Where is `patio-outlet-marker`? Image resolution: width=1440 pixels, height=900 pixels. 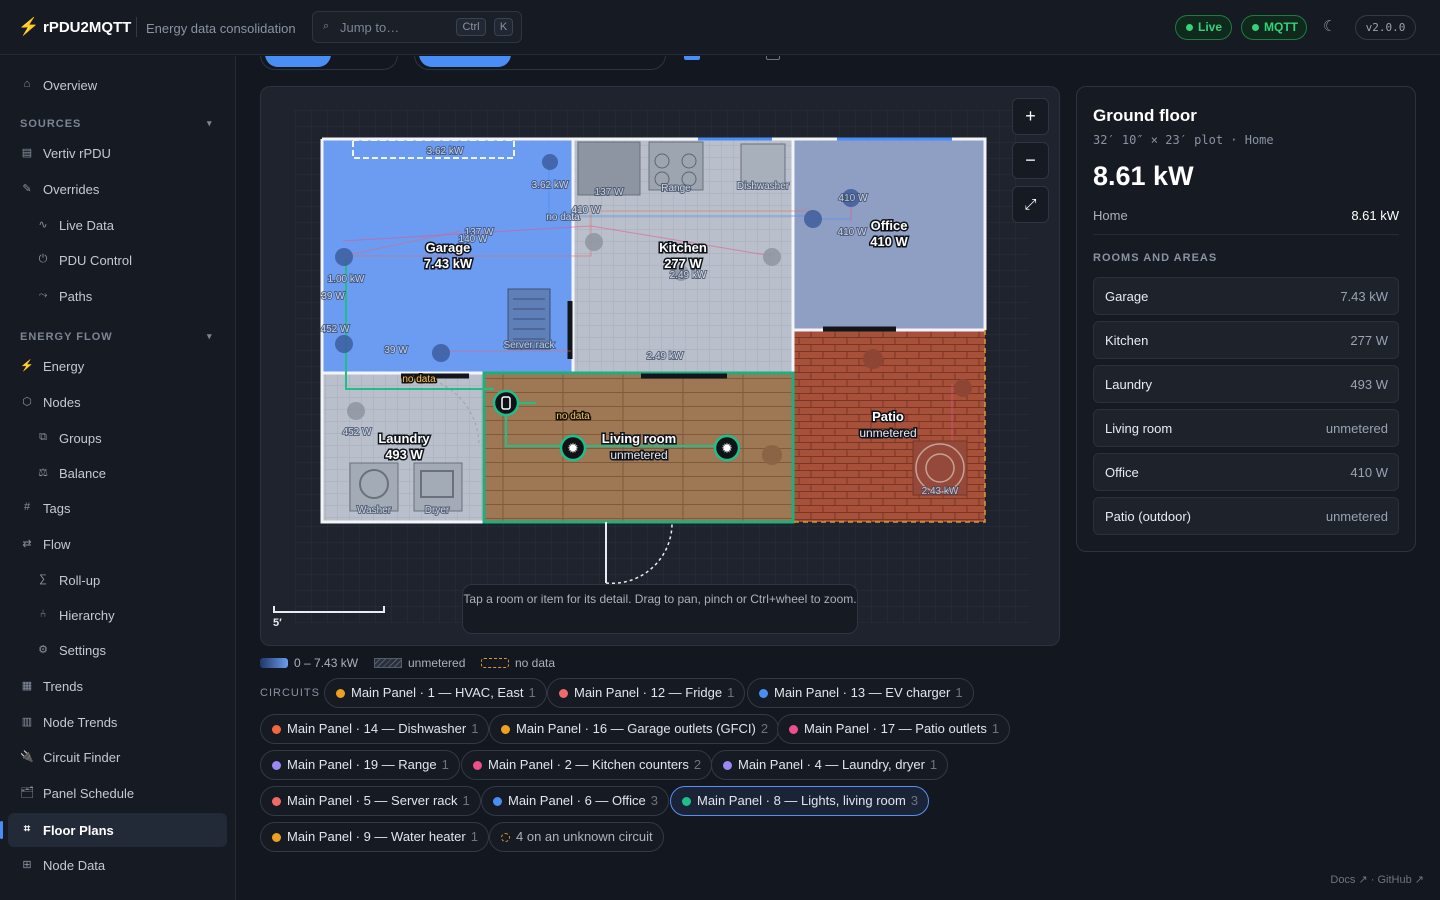 patio-outlet-marker is located at coordinates (963, 388).